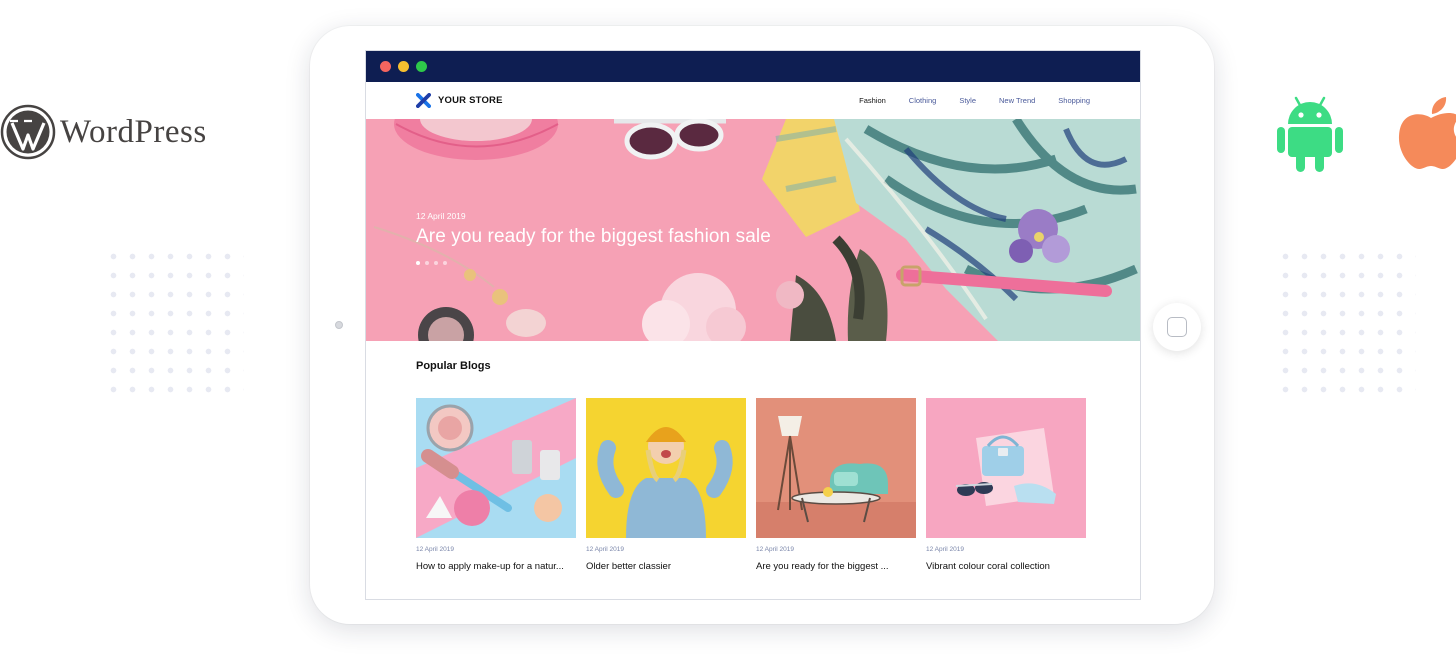  Describe the element at coordinates (1017, 100) in the screenshot. I see `nav-item-new-trend: New Trend` at that location.